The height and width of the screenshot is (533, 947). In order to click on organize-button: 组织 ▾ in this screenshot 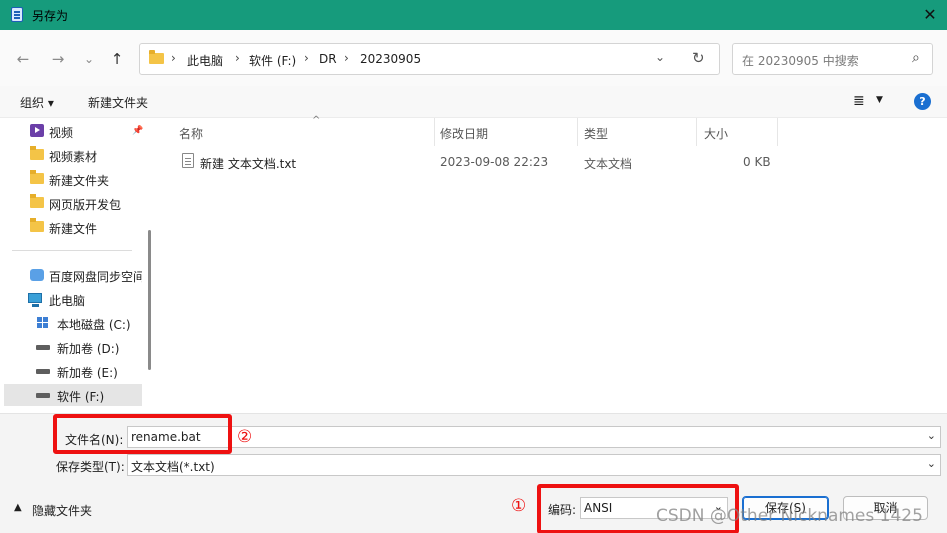, I will do `click(37, 102)`.